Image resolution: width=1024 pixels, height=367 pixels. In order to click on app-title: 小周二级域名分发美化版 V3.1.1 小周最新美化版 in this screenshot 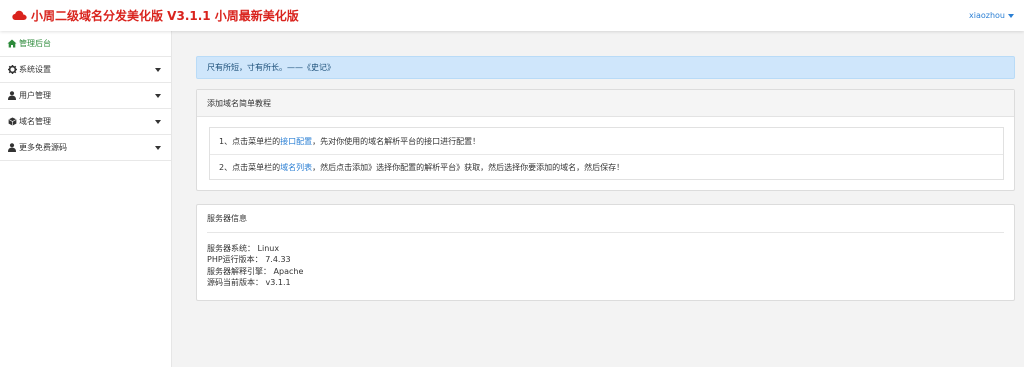, I will do `click(165, 15)`.